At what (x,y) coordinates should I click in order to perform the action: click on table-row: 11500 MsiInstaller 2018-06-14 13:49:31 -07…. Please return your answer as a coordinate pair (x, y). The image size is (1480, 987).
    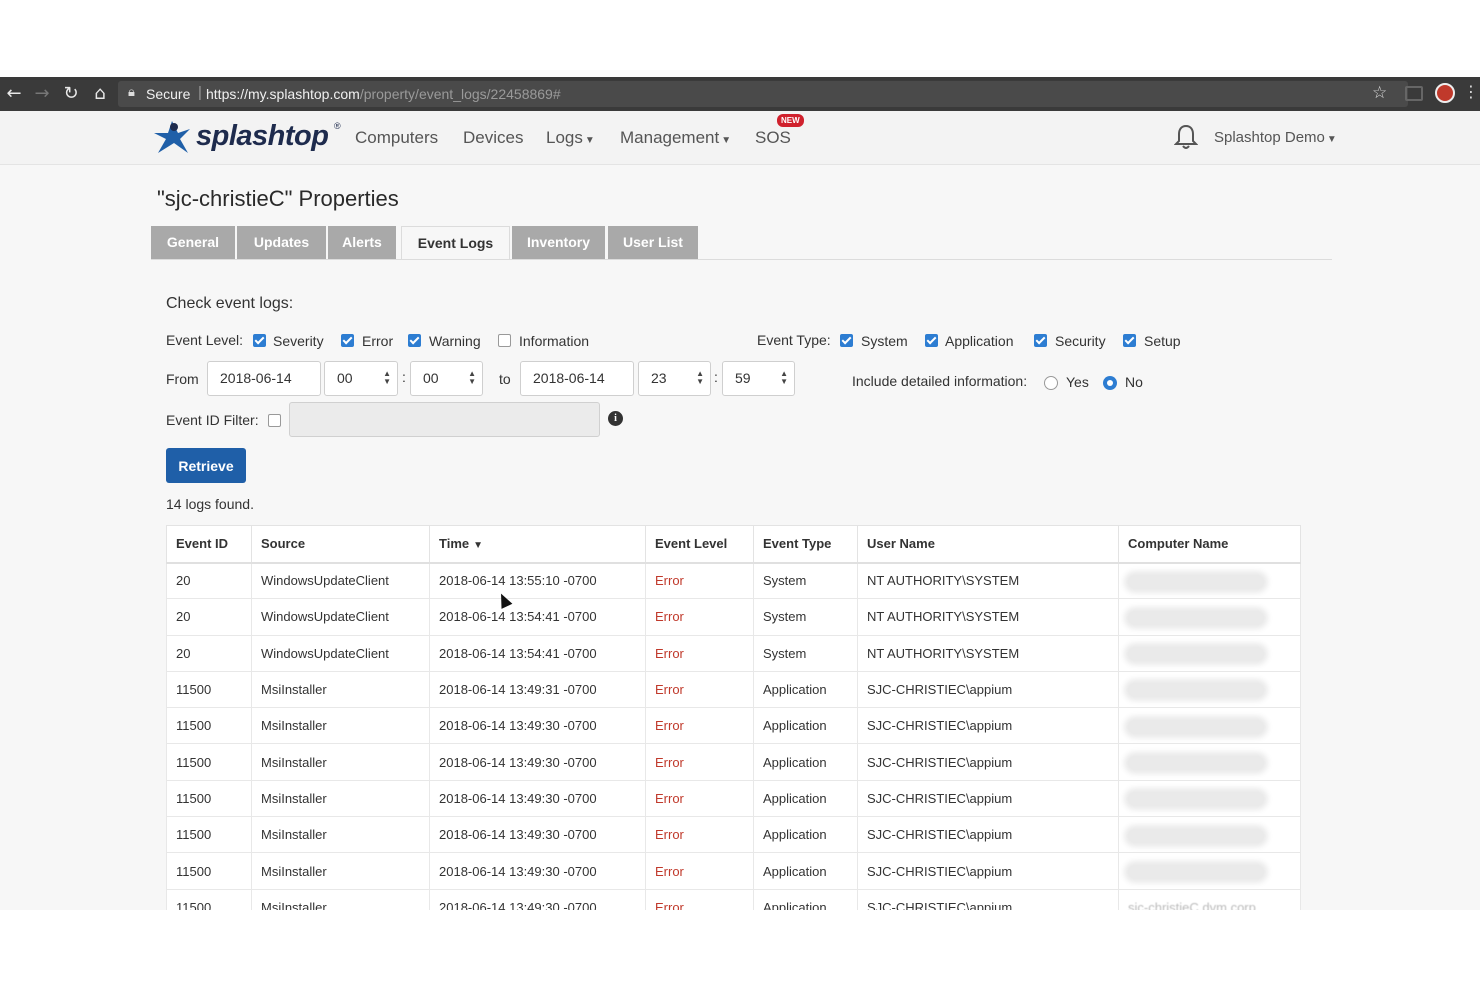
    Looking at the image, I should click on (733, 689).